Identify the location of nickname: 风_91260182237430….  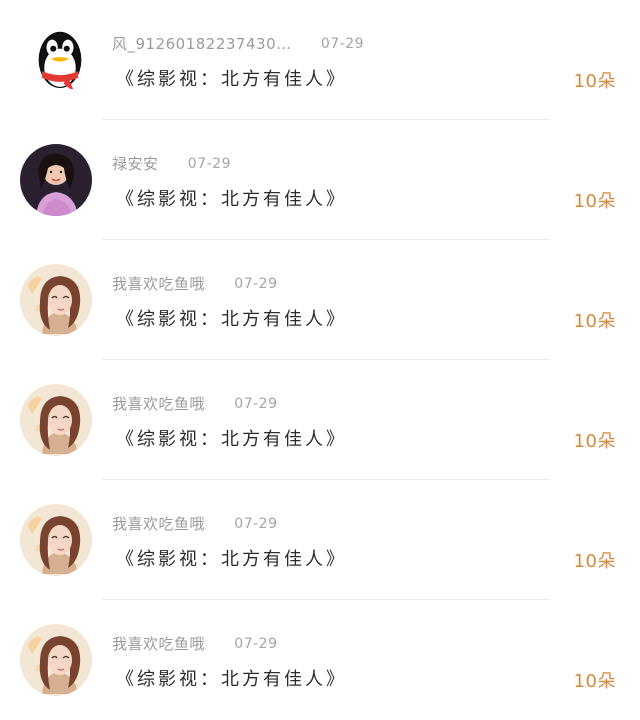
(202, 44).